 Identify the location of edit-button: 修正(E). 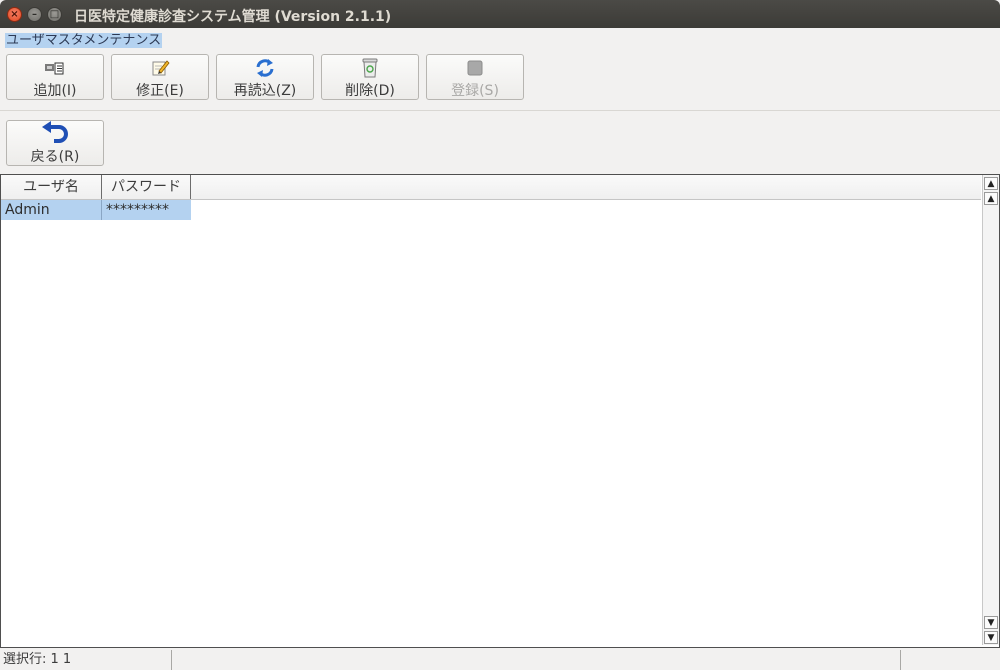
(160, 77).